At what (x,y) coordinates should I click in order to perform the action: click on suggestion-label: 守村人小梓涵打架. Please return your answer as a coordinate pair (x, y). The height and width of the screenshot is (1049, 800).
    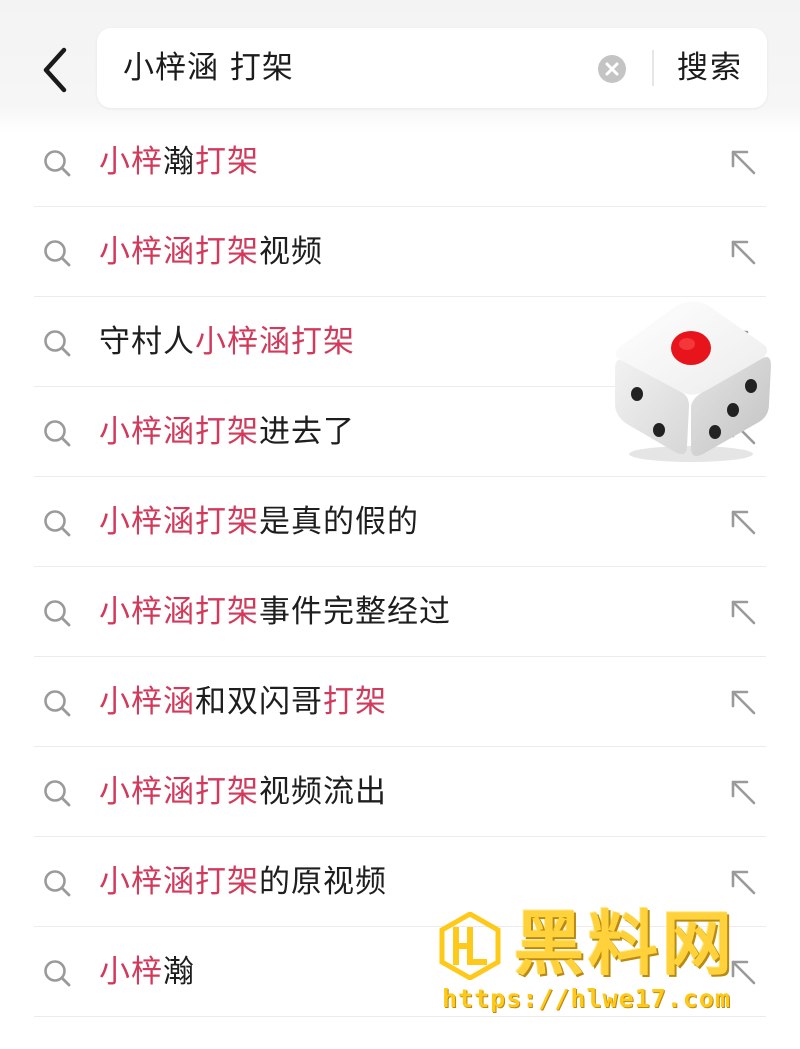
    Looking at the image, I should click on (227, 342).